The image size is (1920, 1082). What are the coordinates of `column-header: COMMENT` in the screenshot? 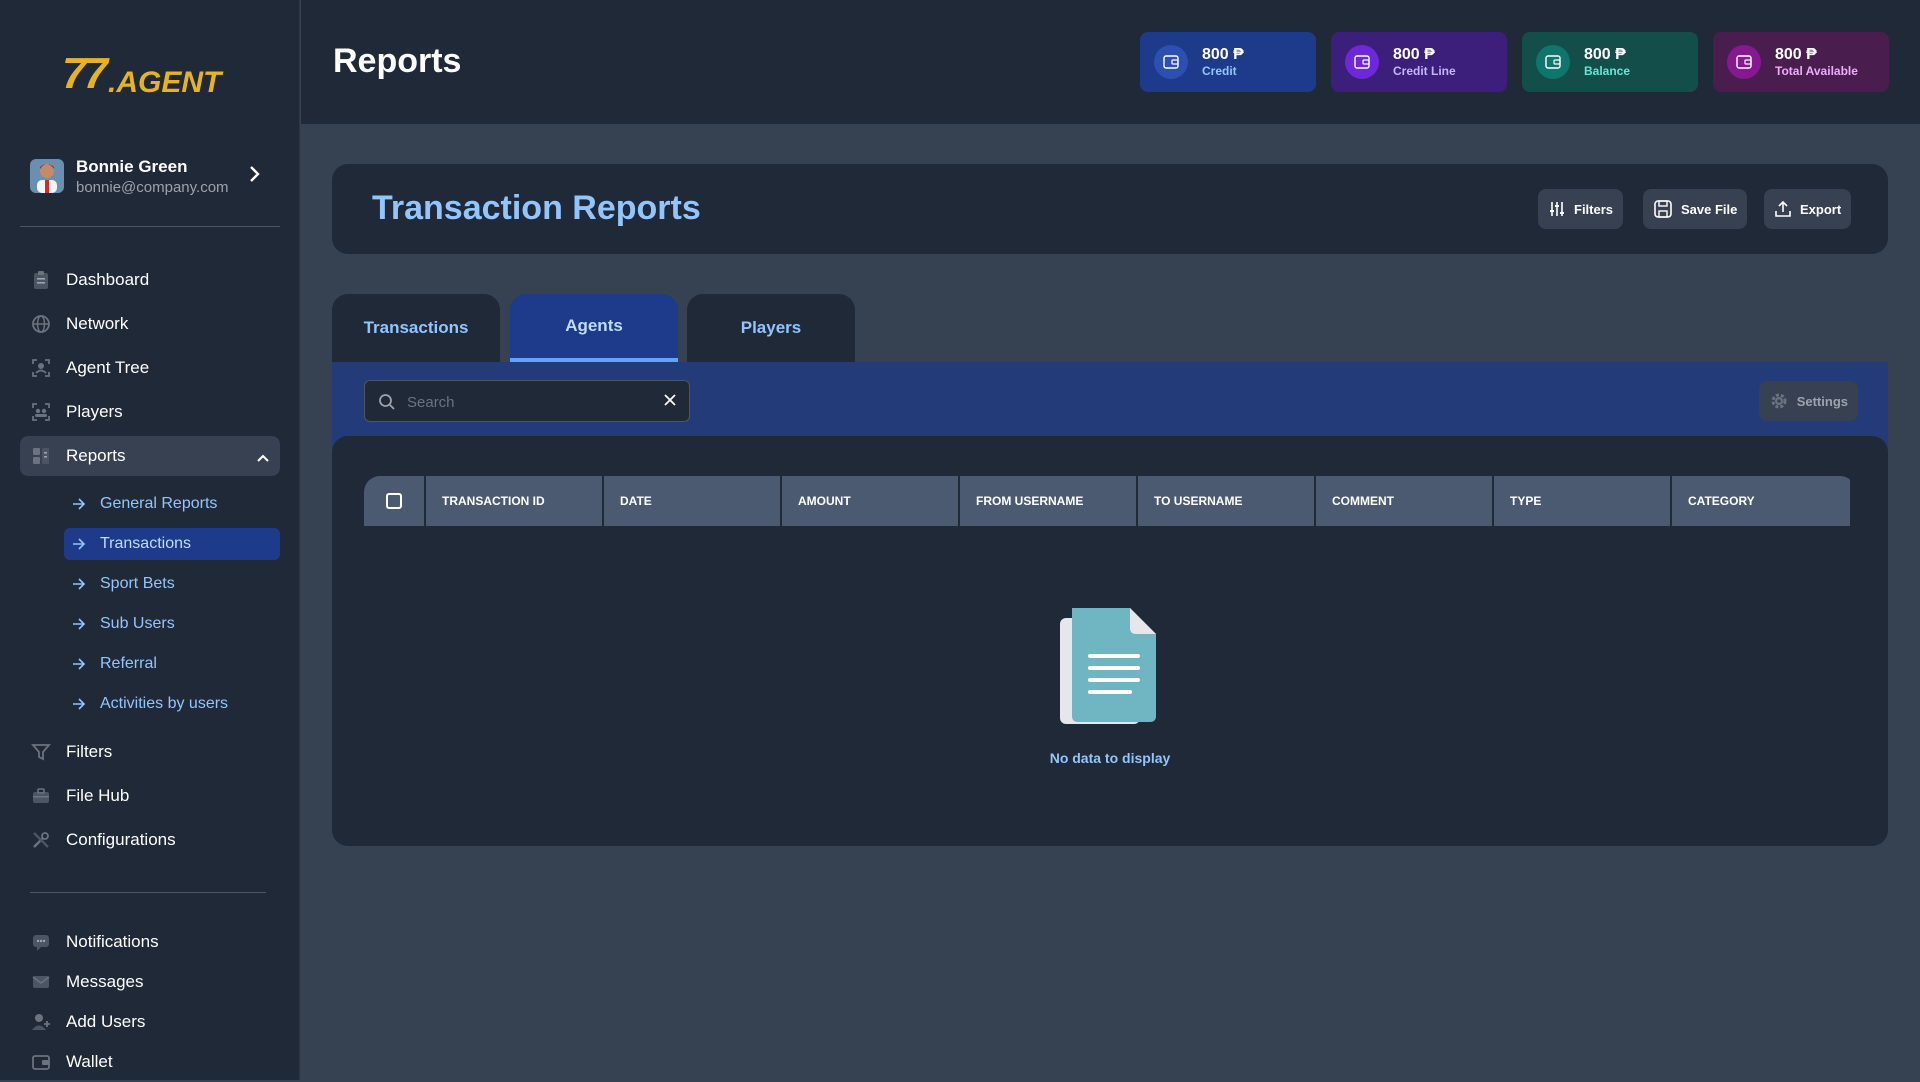 It's located at (1404, 501).